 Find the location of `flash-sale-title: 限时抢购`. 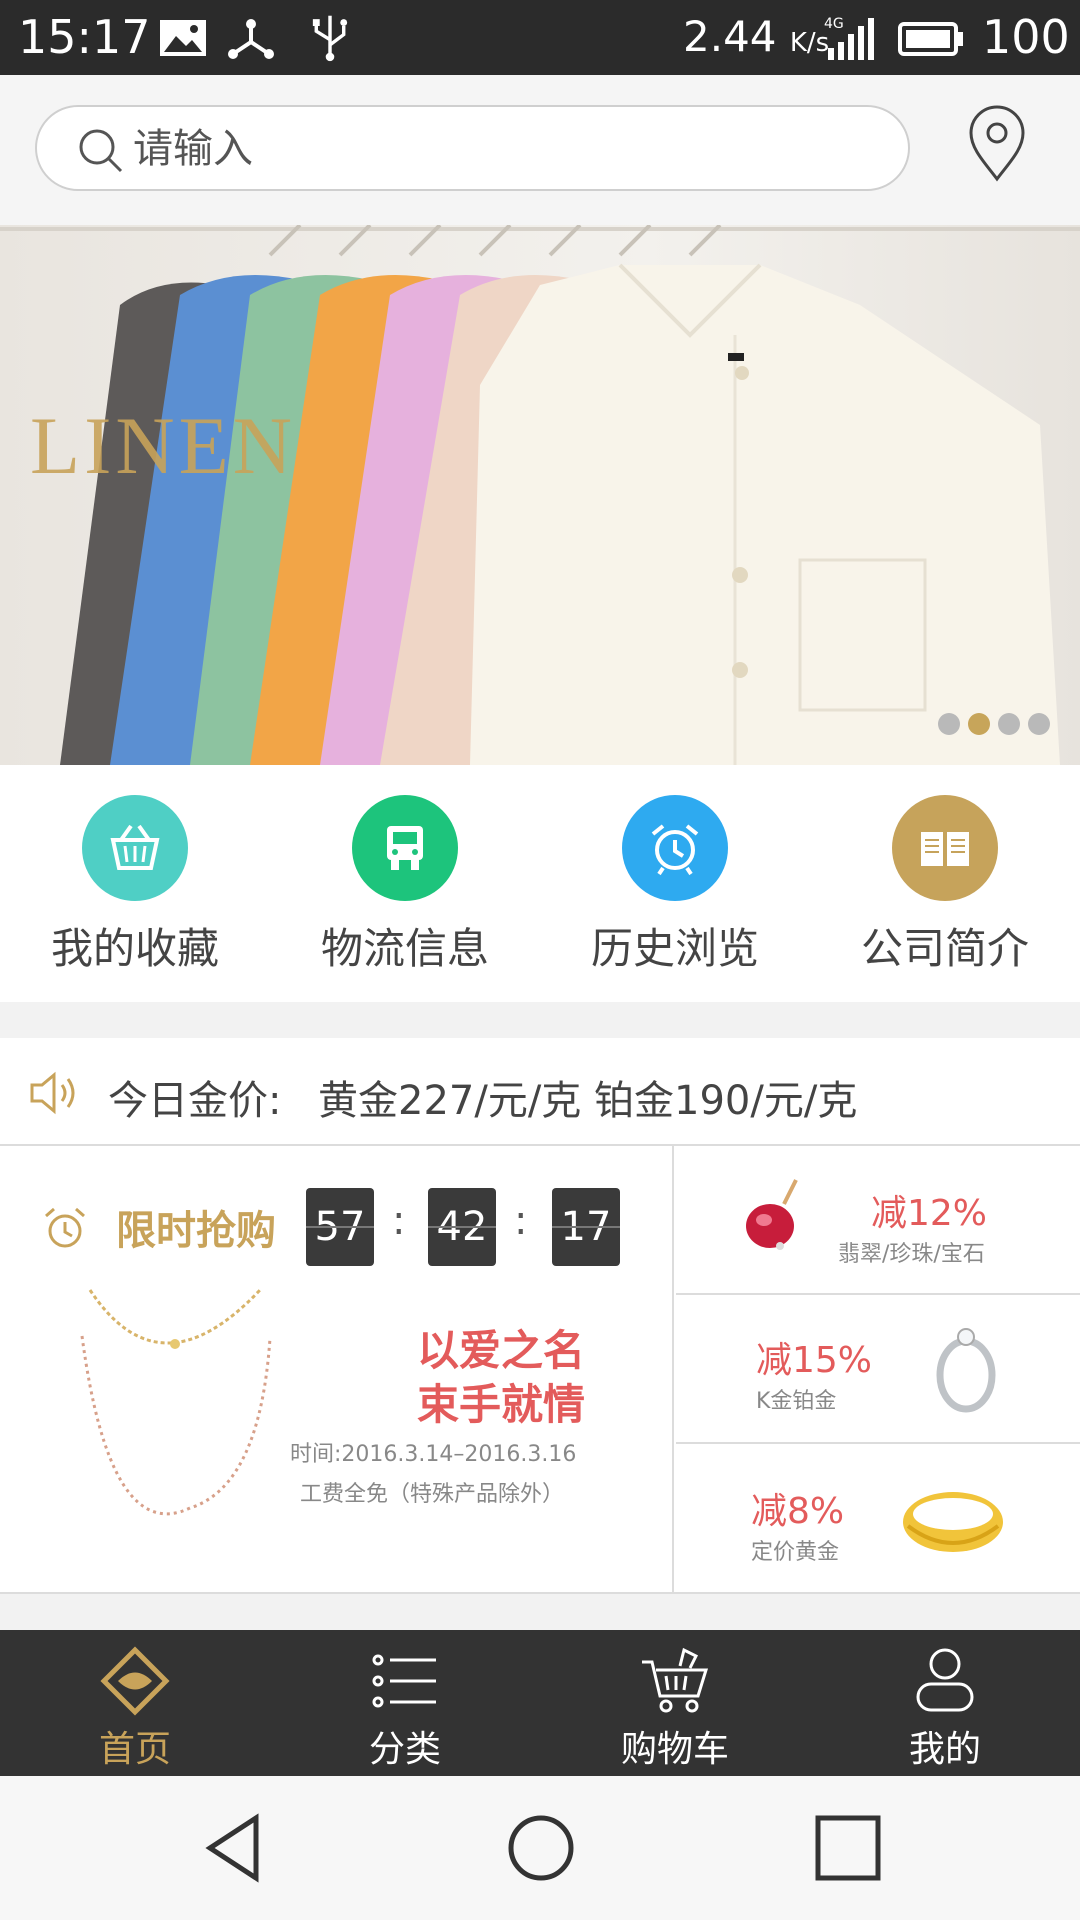

flash-sale-title: 限时抢购 is located at coordinates (196, 1231).